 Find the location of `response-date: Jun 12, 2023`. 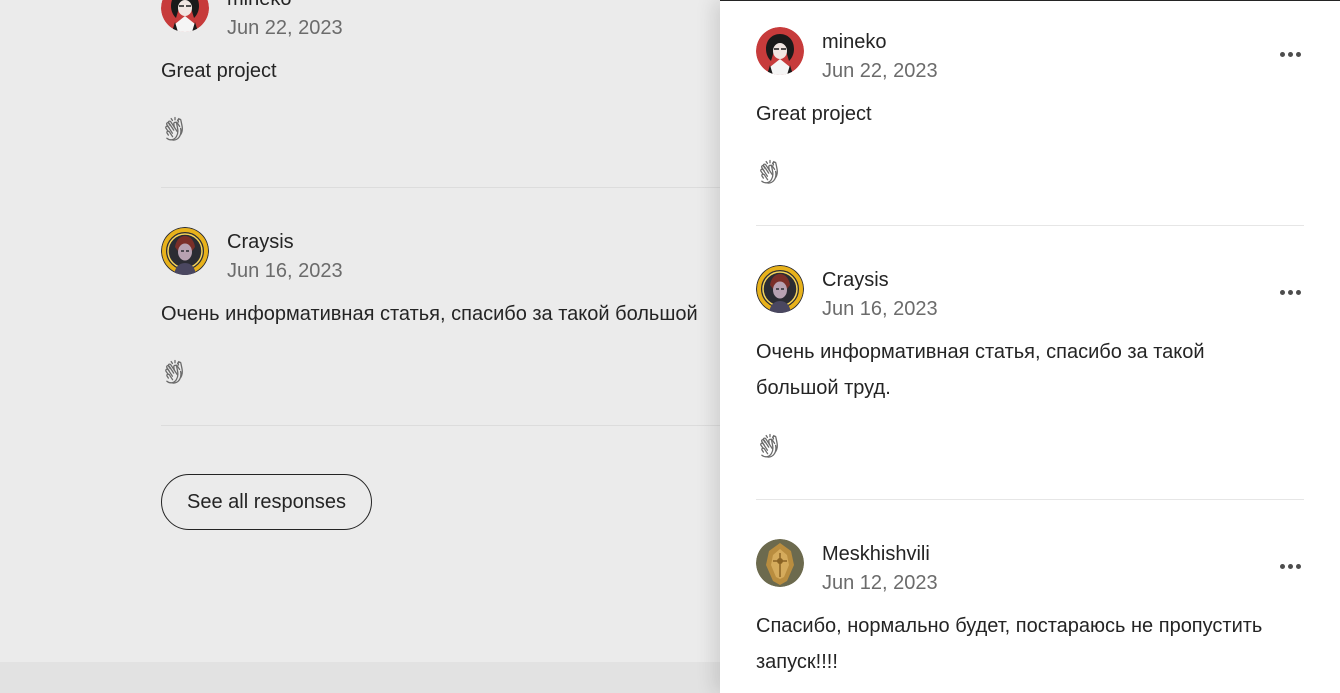

response-date: Jun 12, 2023 is located at coordinates (880, 583).